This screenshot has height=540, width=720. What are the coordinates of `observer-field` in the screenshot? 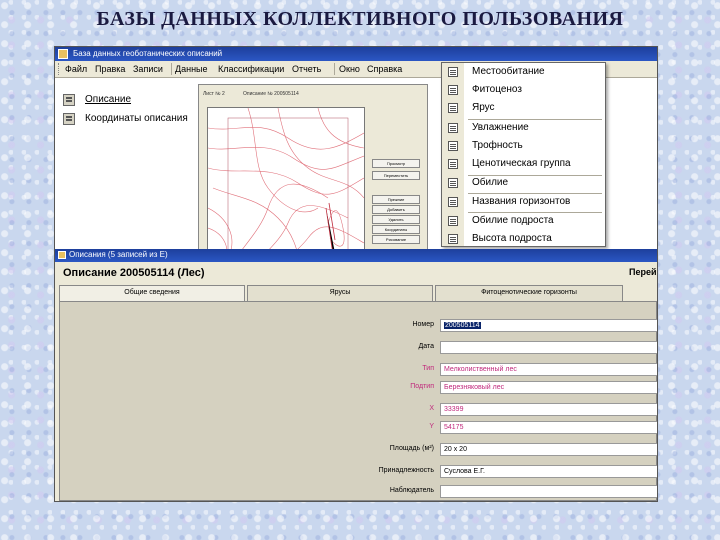 It's located at (548, 491).